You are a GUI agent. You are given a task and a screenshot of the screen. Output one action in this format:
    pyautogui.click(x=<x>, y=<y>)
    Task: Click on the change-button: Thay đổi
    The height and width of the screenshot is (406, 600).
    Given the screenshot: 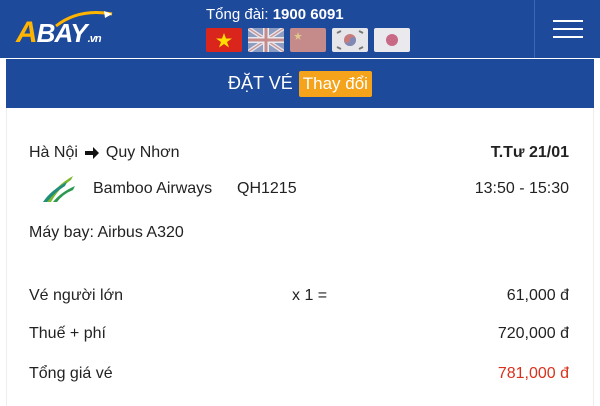 What is the action you would take?
    pyautogui.click(x=335, y=83)
    